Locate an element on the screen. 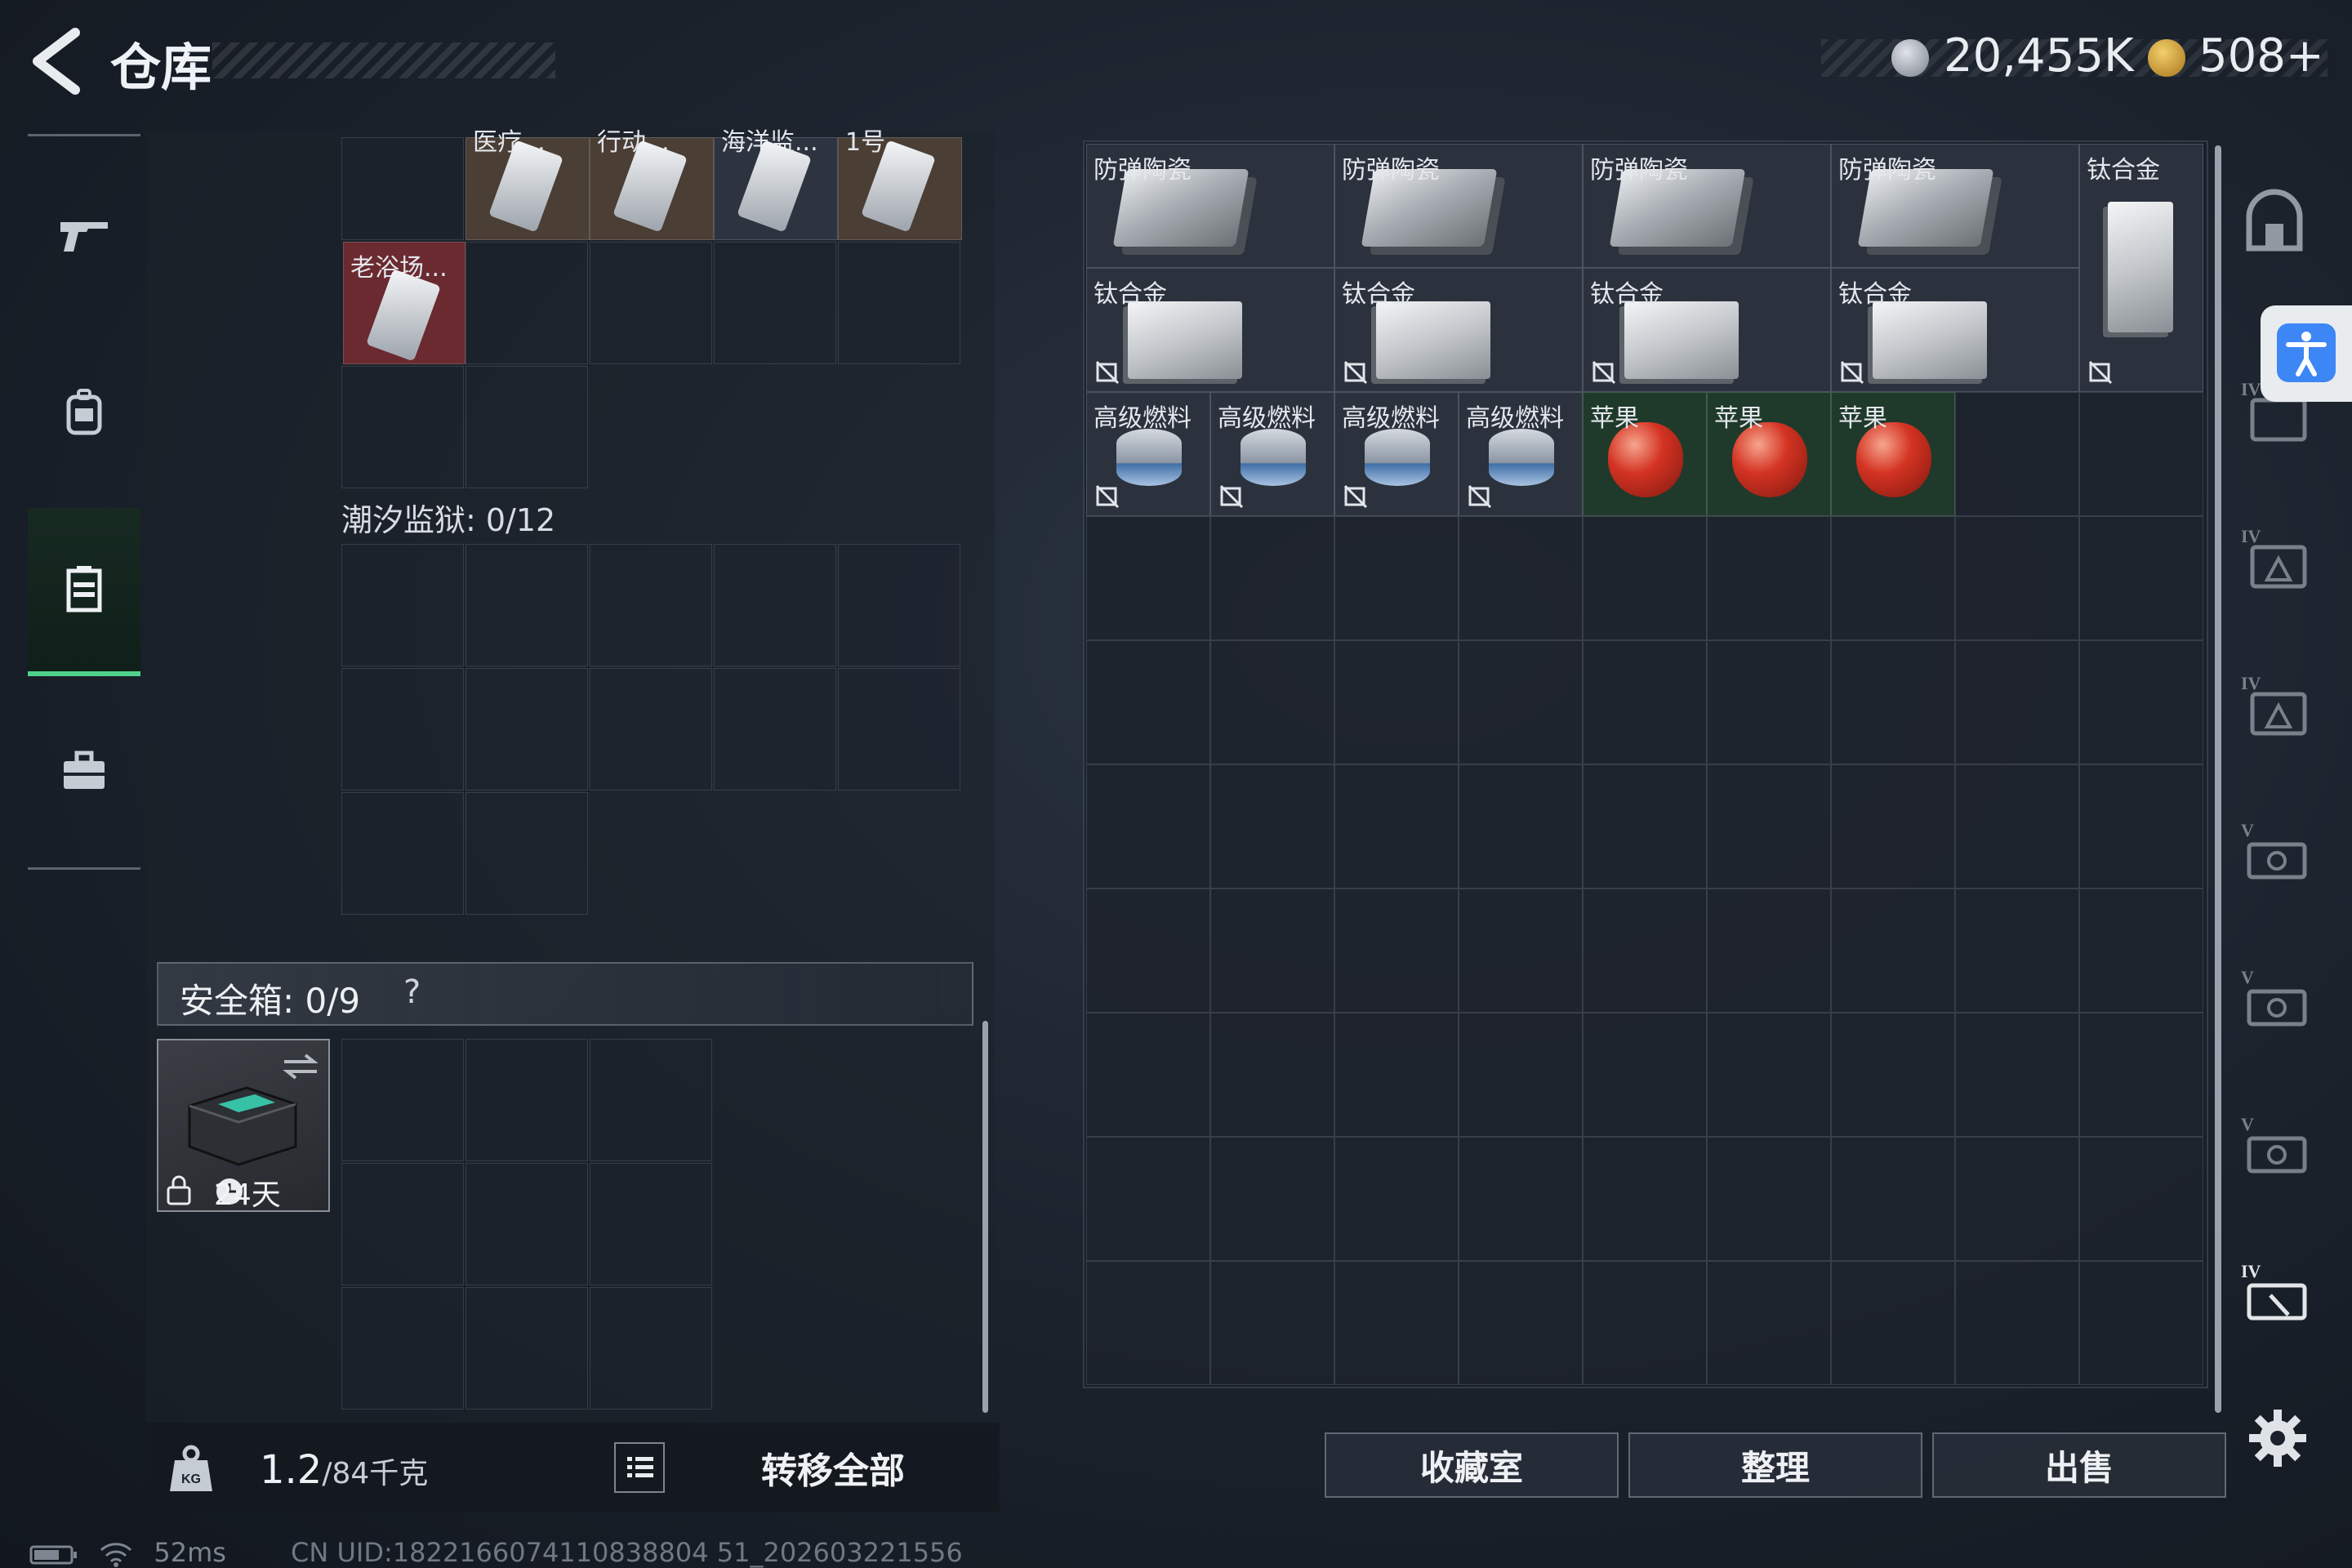 Image resolution: width=2352 pixels, height=1568 pixels. weight-unit: /84千克 is located at coordinates (375, 1473).